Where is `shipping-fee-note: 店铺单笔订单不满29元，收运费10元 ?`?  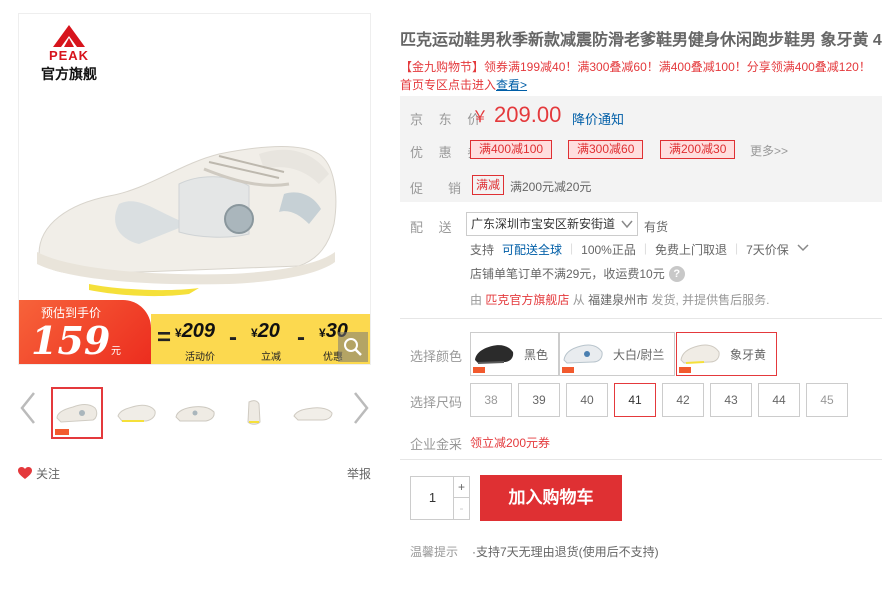 shipping-fee-note: 店铺单笔订单不满29元，收运费10元 ? is located at coordinates (577, 273).